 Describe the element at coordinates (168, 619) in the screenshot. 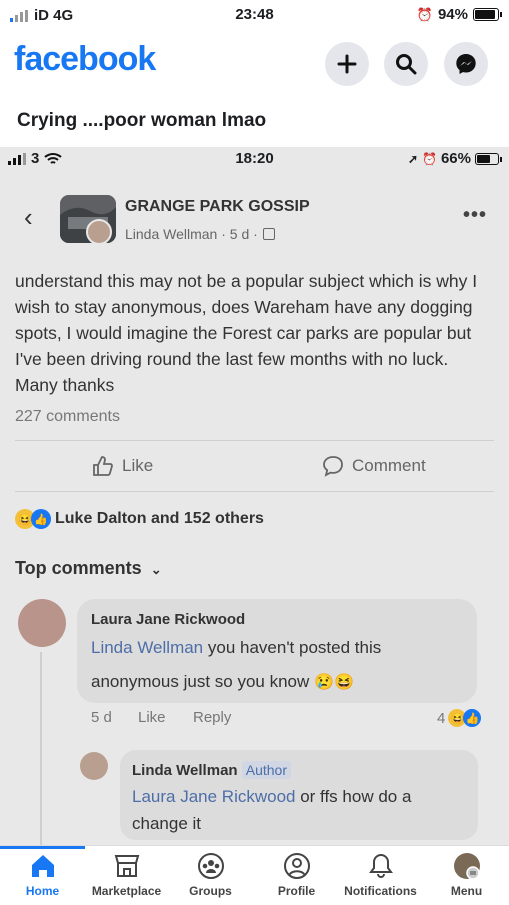

I see `commenter-name: Laura Jane Rickwood` at that location.